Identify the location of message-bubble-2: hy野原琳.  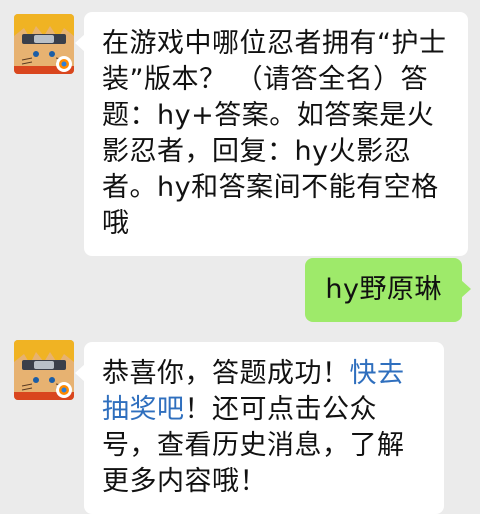
(388, 290).